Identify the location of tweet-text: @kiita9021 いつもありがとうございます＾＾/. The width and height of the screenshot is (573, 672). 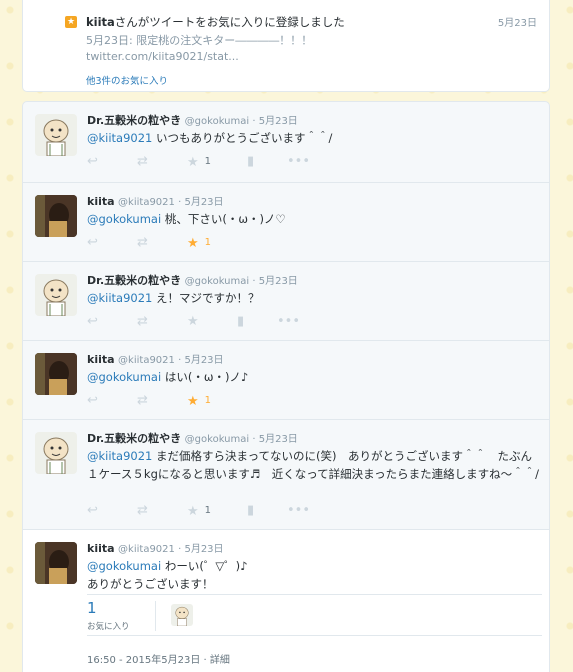
(210, 138).